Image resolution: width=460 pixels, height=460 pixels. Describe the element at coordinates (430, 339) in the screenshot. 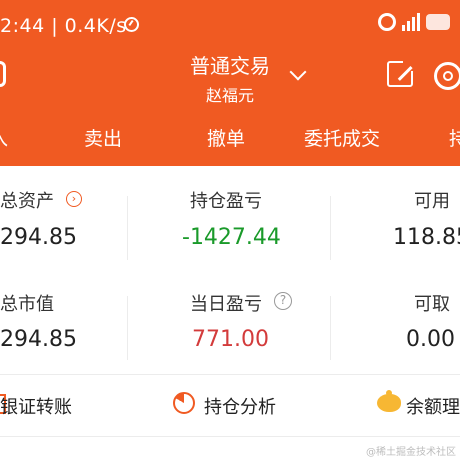

I see `withdrawable-value: 0.00` at that location.